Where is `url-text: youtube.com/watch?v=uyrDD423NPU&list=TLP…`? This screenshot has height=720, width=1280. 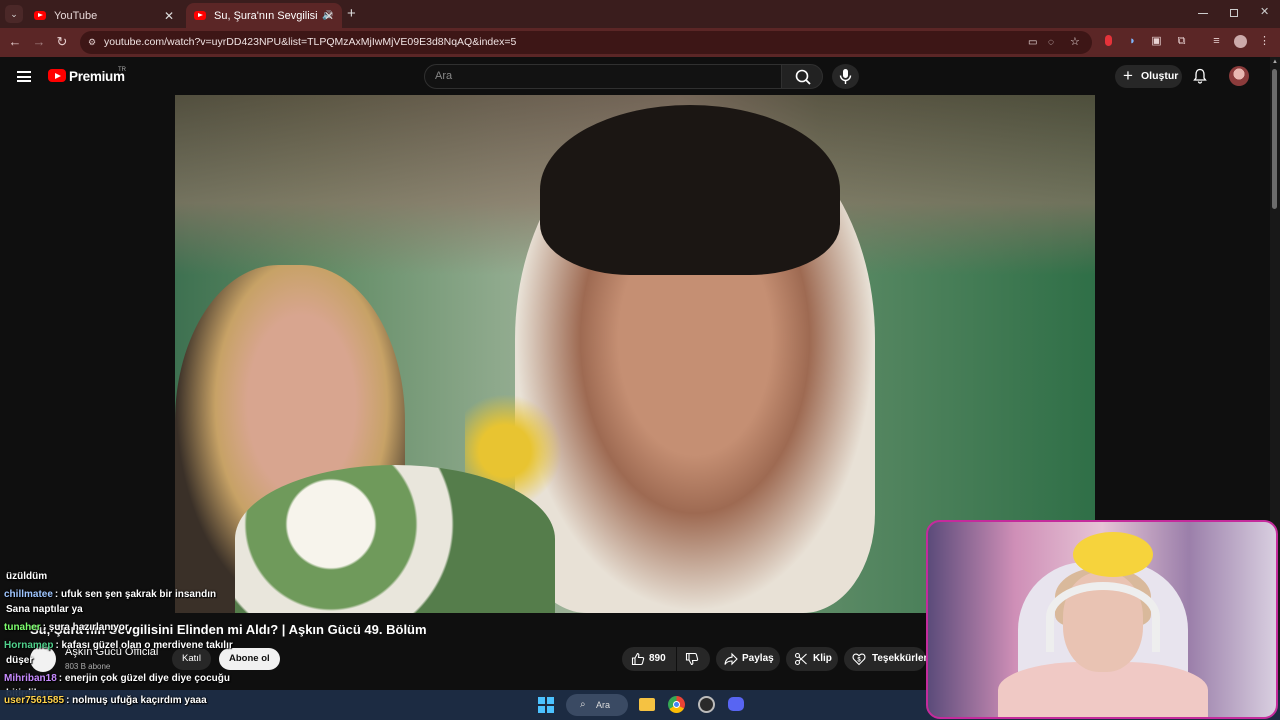
url-text: youtube.com/watch?v=uyrDD423NPU&list=TLP… is located at coordinates (310, 42).